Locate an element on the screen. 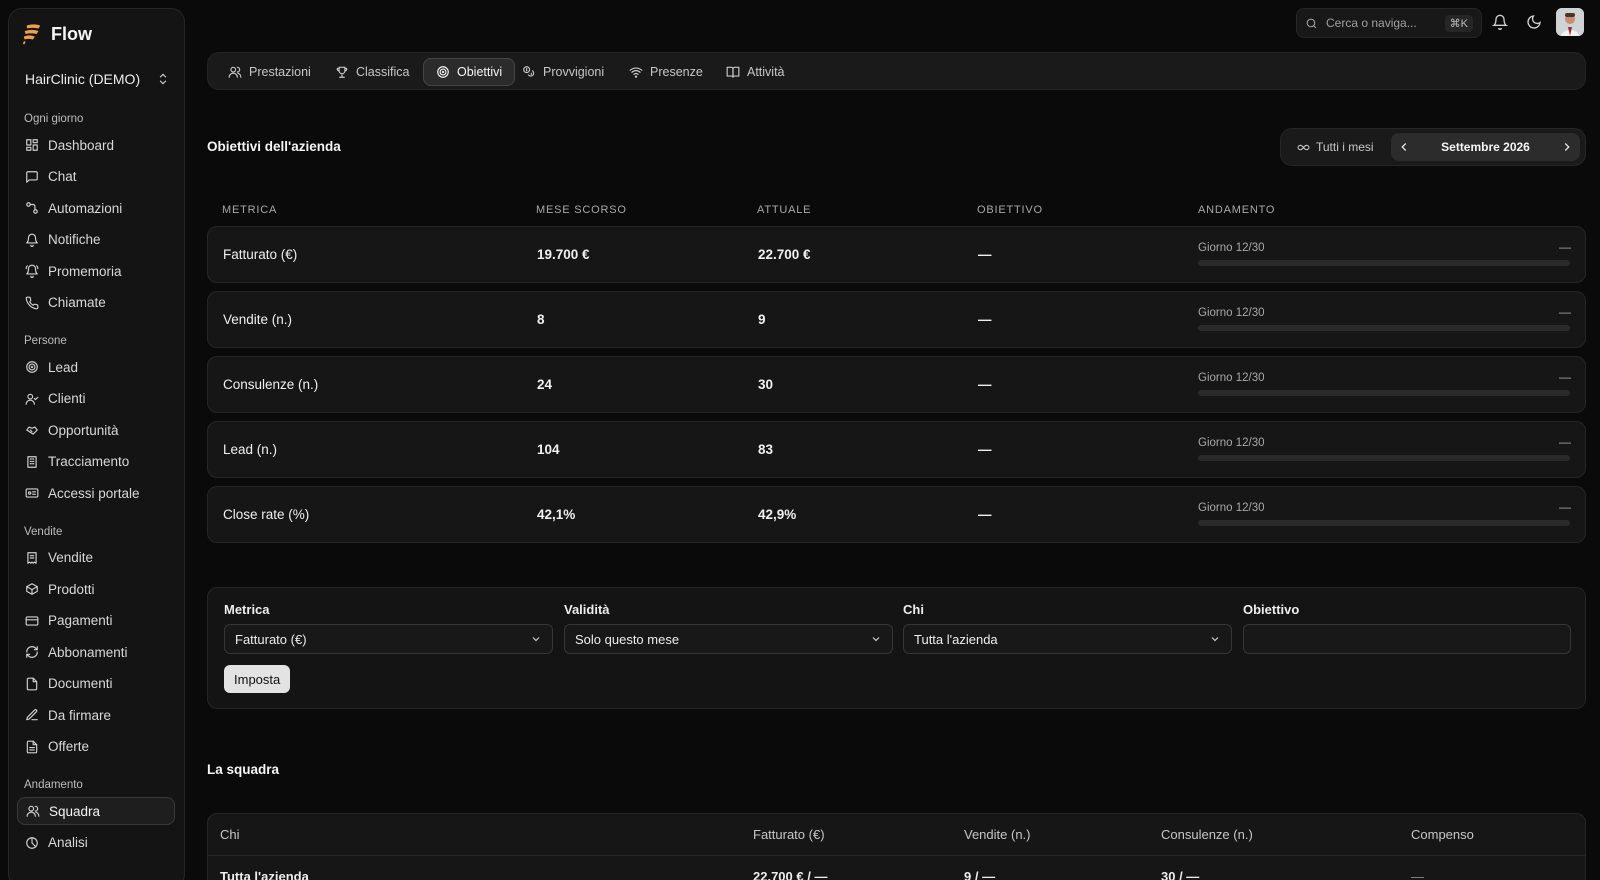  sidebar-item-squadra: Squadra is located at coordinates (96, 811).